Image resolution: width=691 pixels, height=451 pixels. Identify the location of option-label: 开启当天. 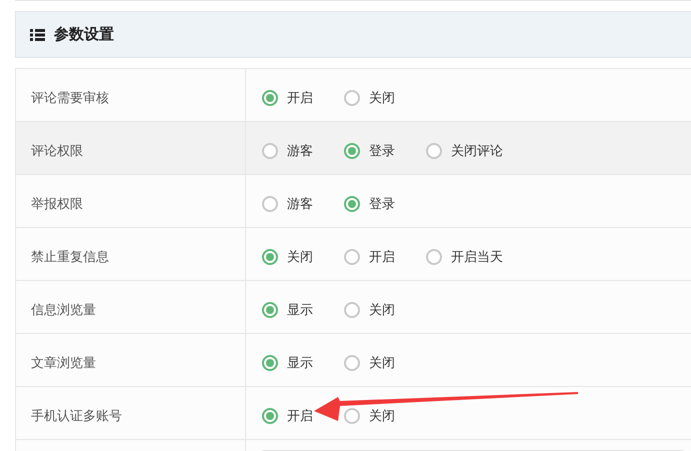
(477, 257).